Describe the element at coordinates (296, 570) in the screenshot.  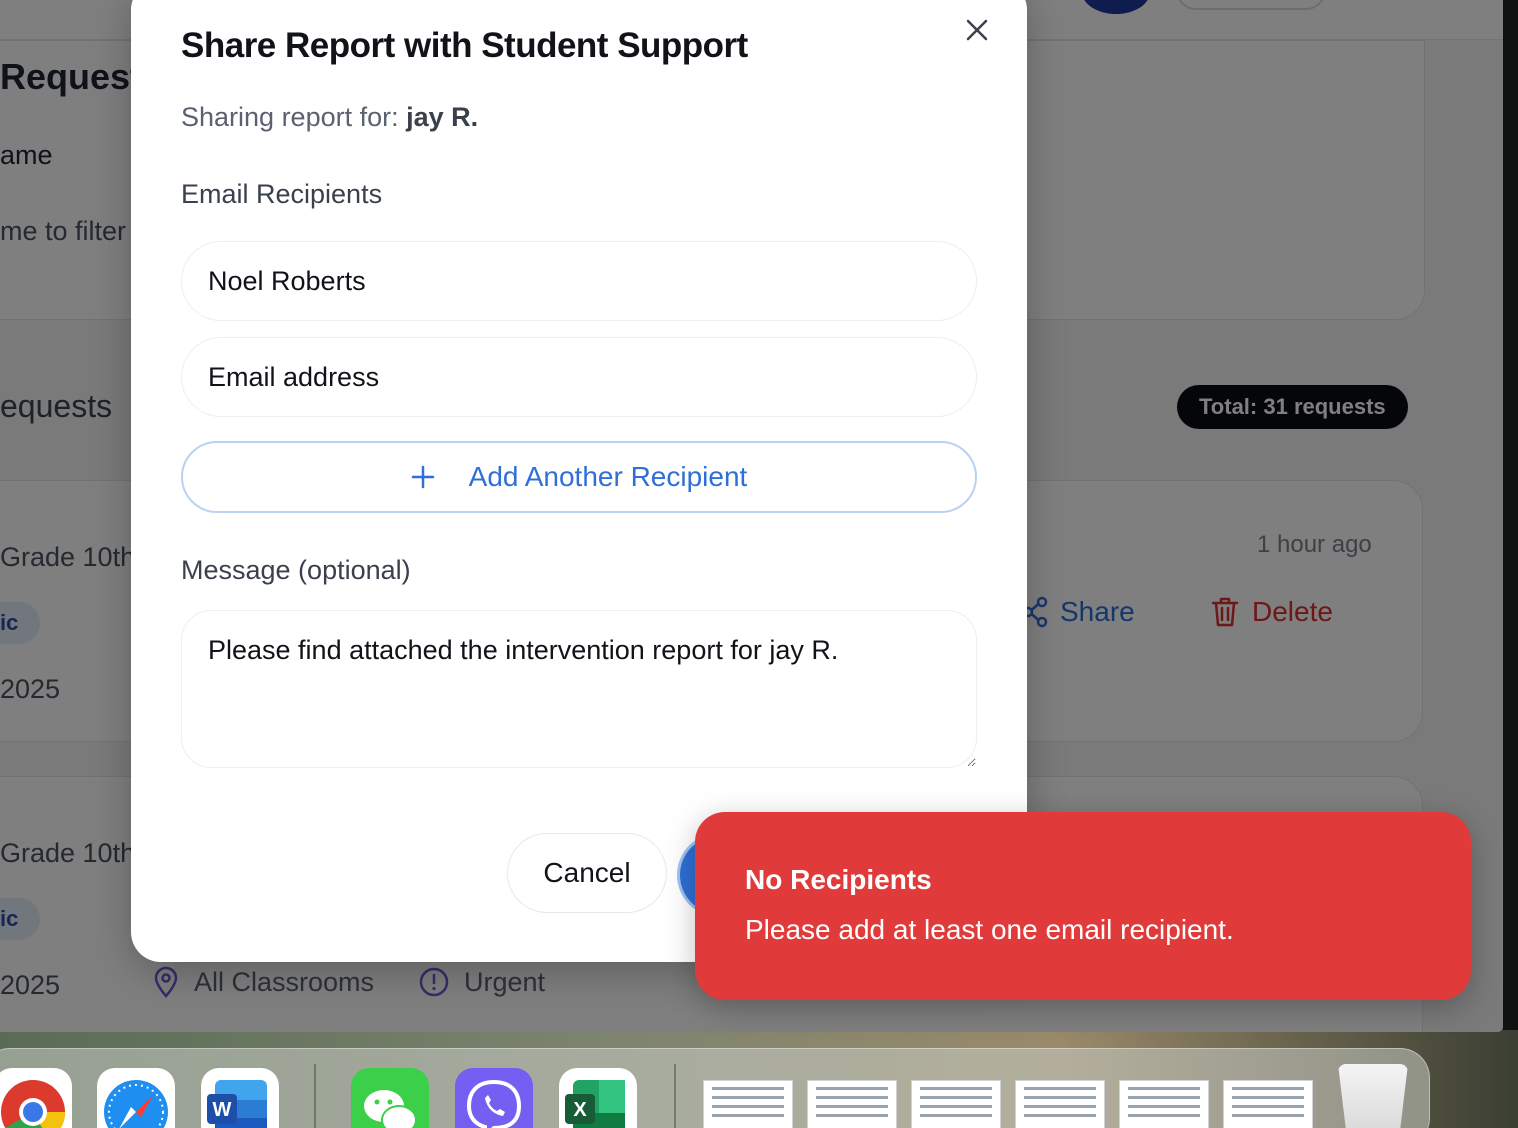
I see `message-label: Message (optional)` at that location.